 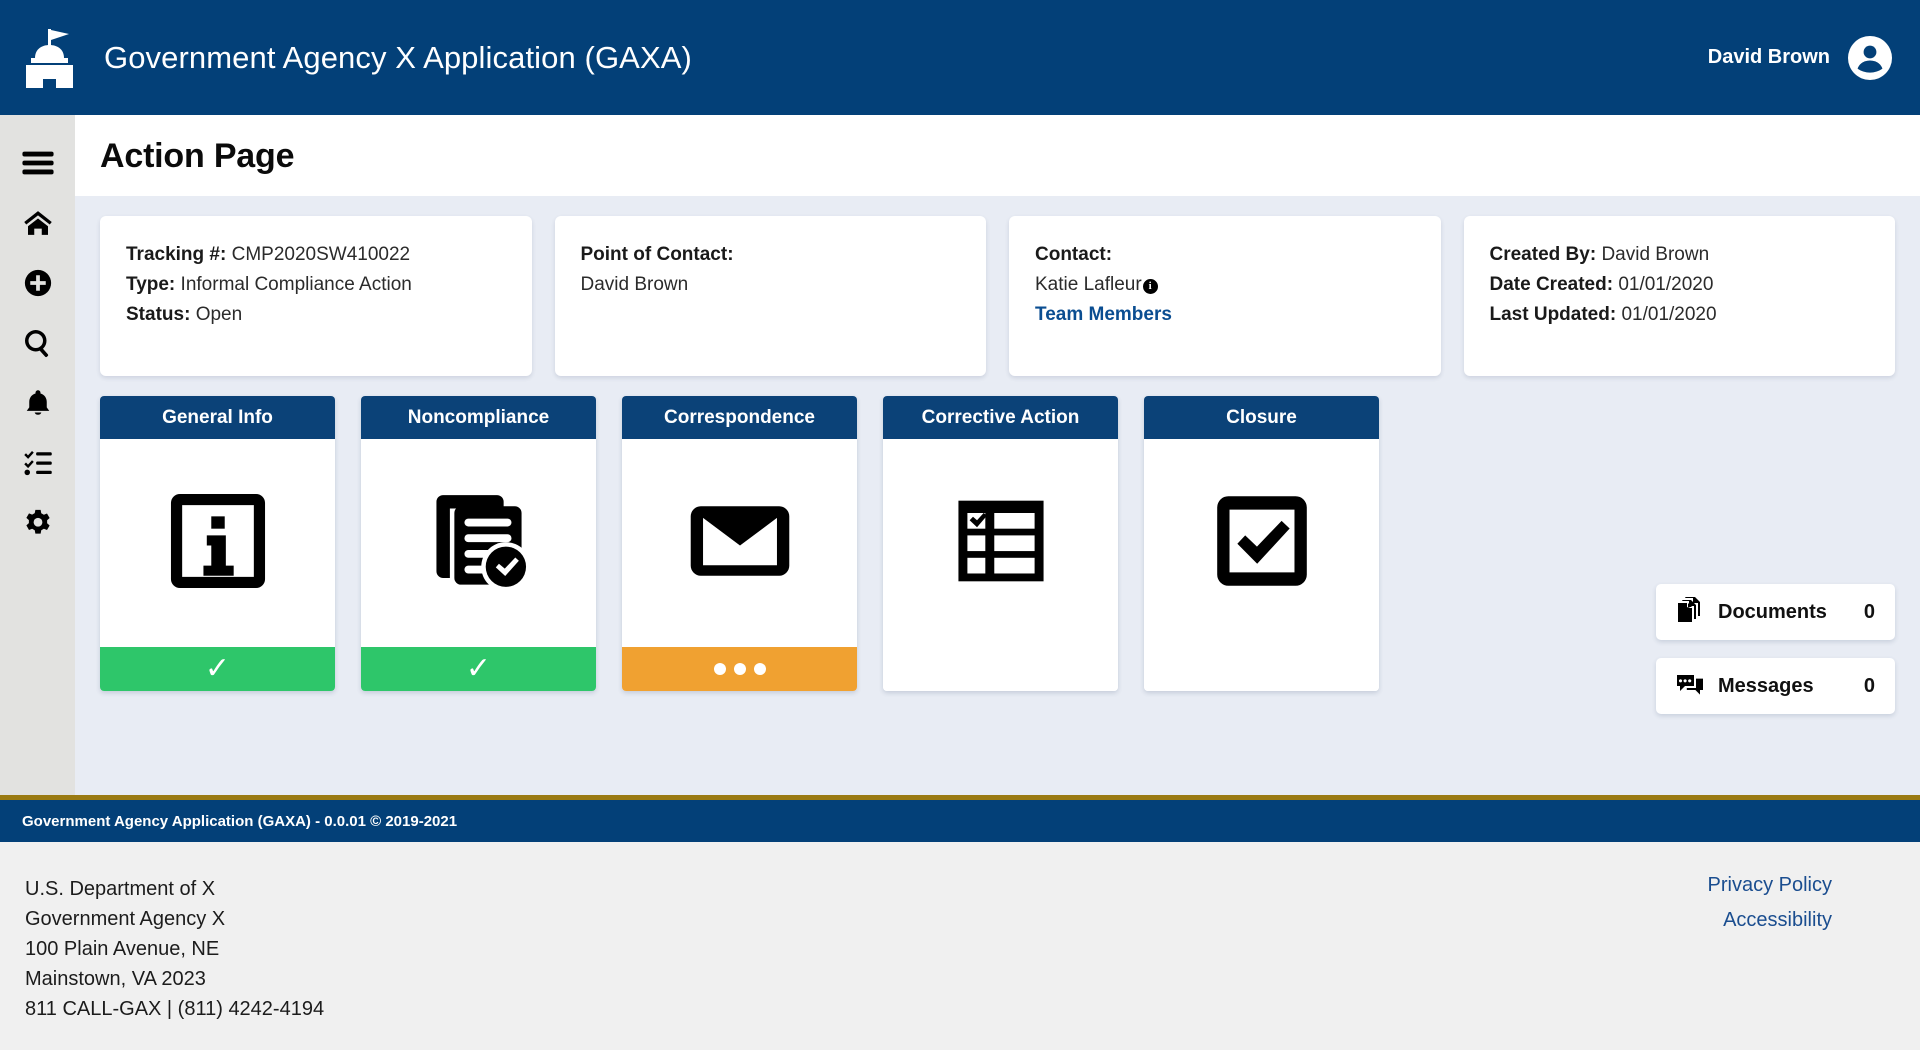 I want to click on hamburger-menu-icon, so click(x=38, y=165).